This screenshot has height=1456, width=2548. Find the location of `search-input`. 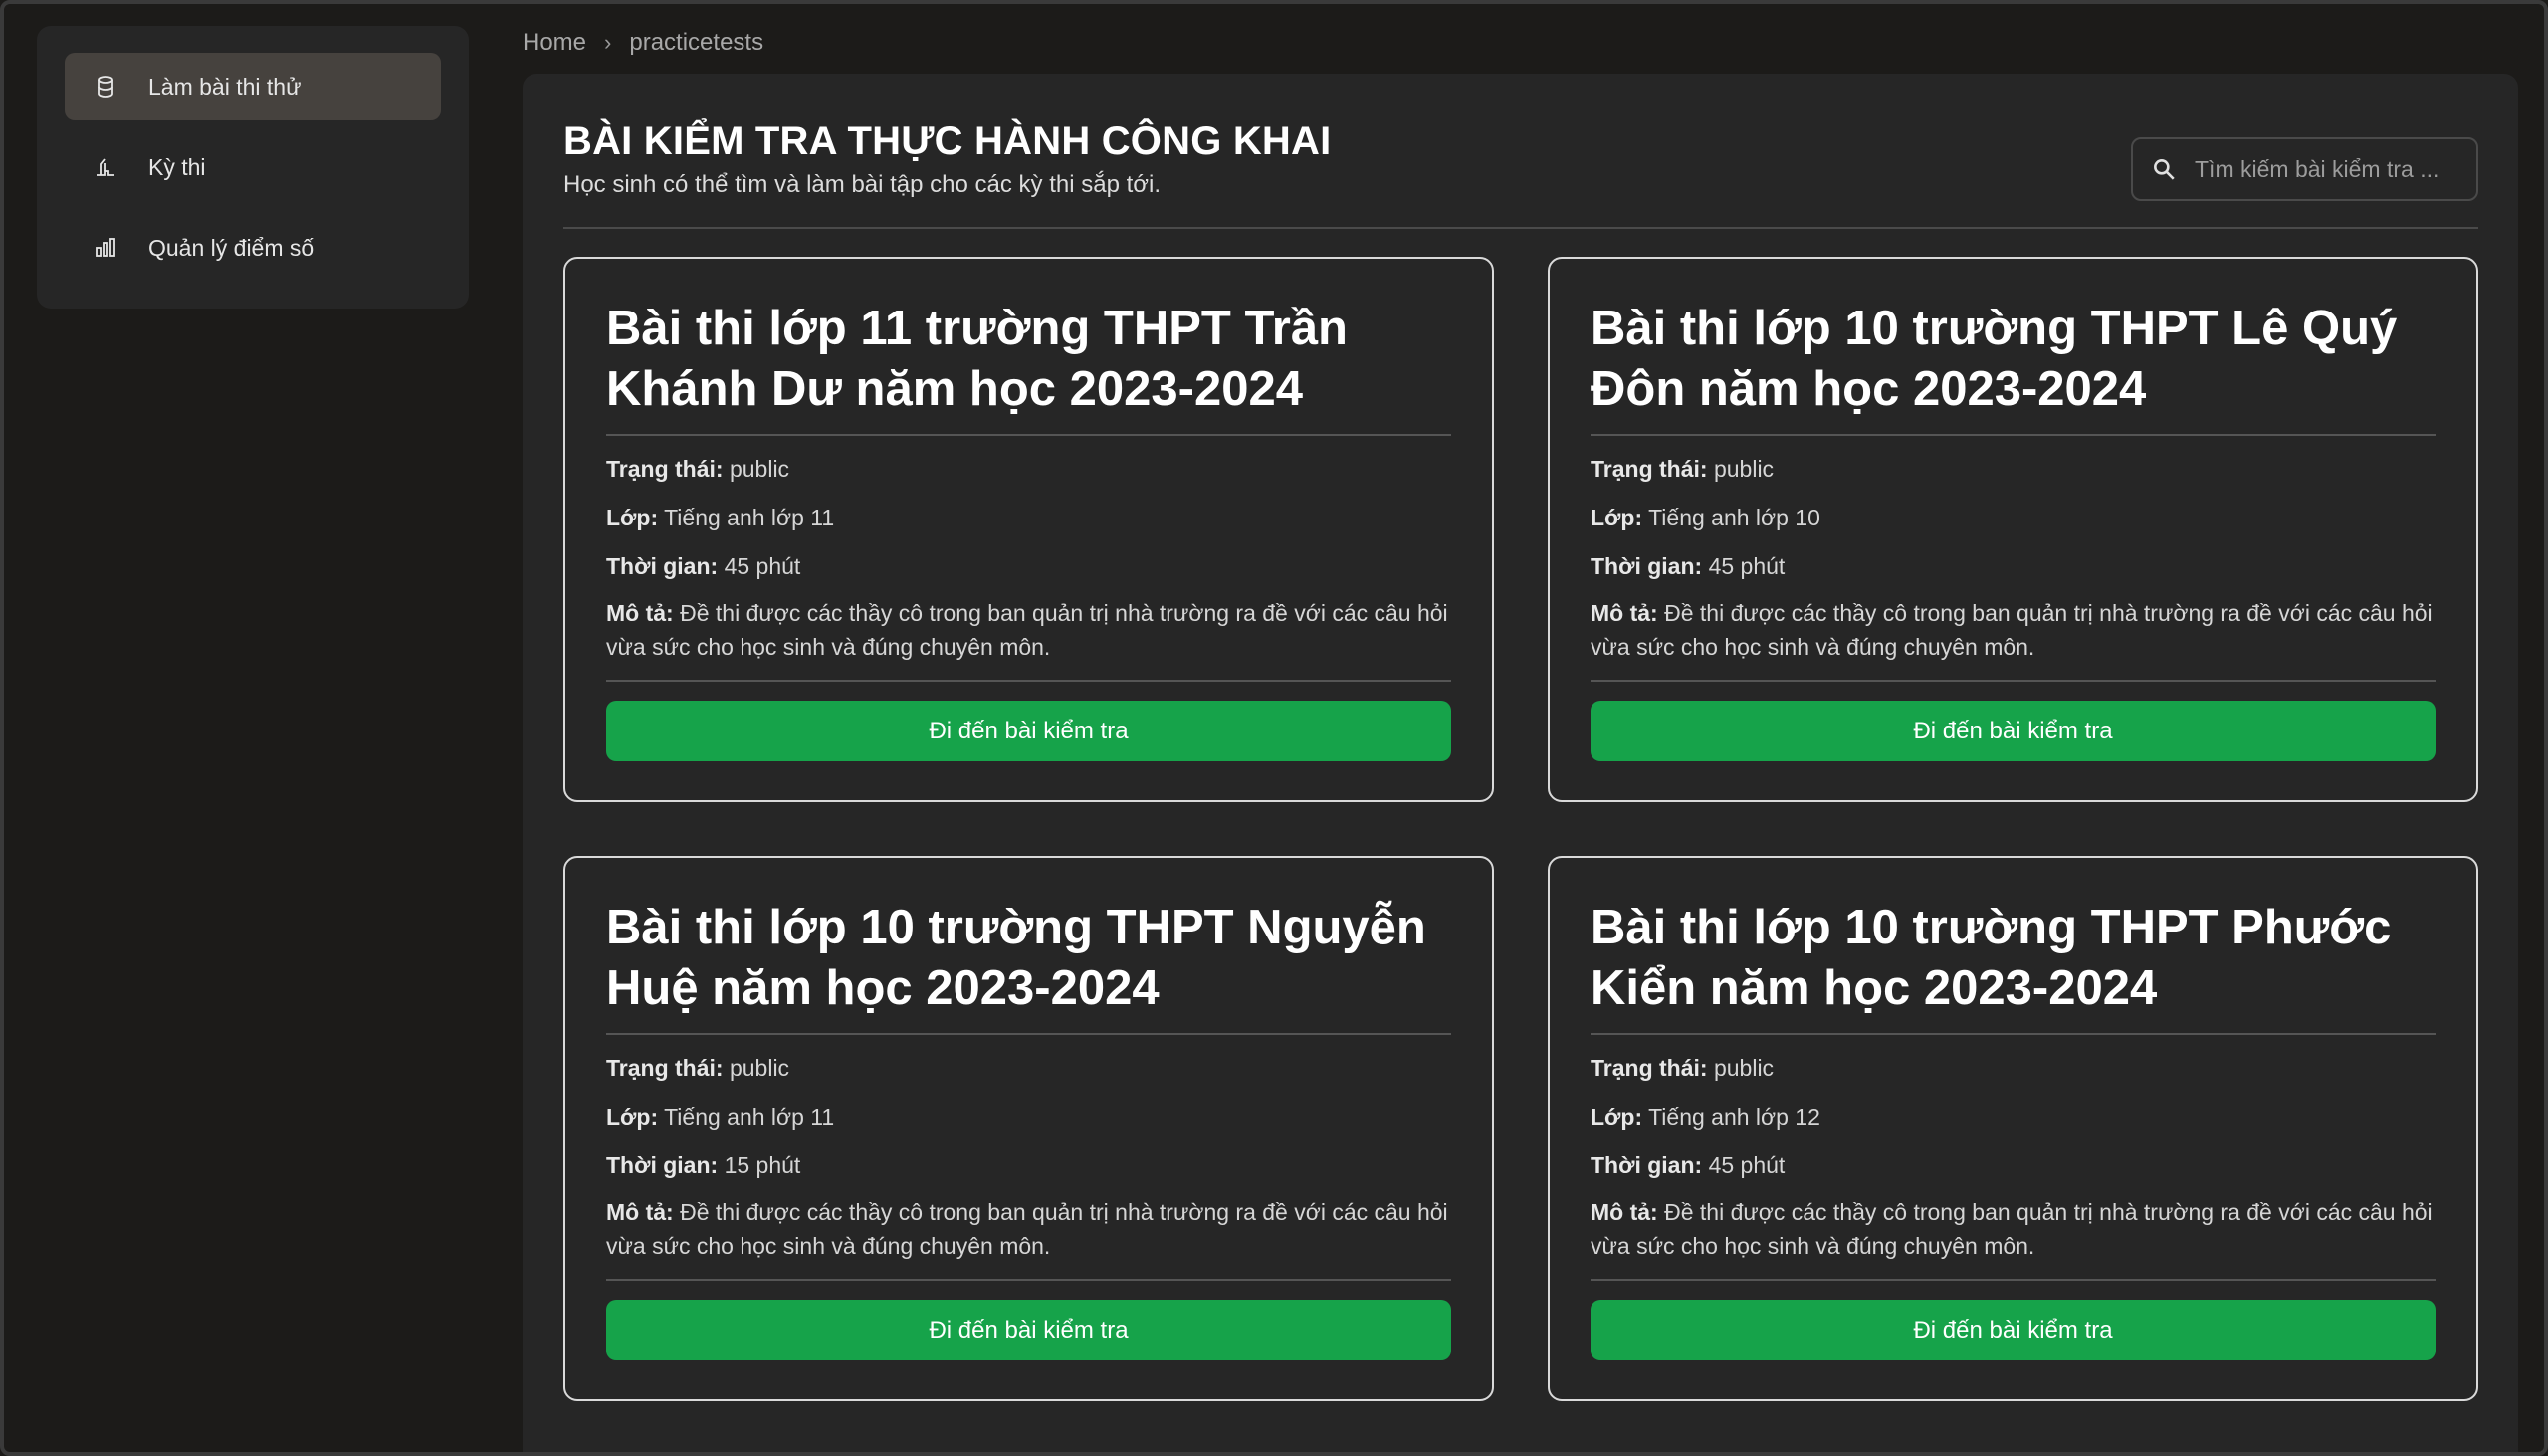

search-input is located at coordinates (2326, 169).